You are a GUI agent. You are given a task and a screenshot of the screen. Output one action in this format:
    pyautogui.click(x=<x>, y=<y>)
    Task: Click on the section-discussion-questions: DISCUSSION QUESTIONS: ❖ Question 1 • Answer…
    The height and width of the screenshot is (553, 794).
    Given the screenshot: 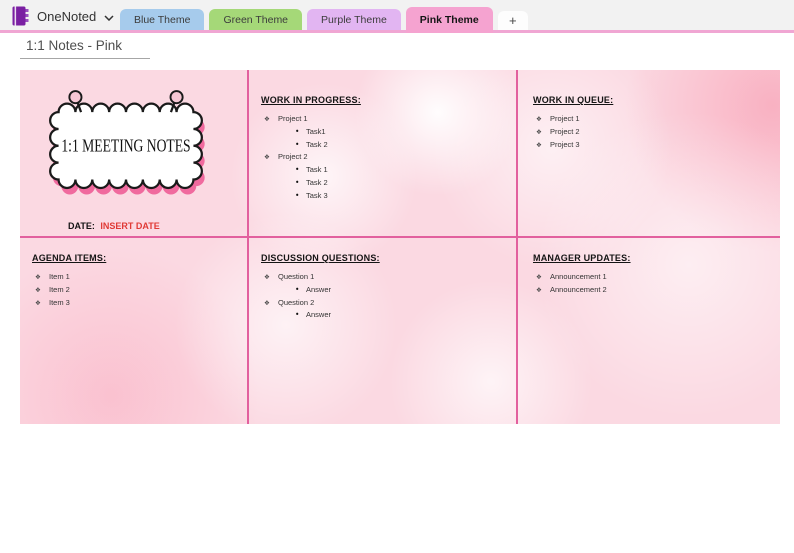 What is the action you would take?
    pyautogui.click(x=381, y=330)
    